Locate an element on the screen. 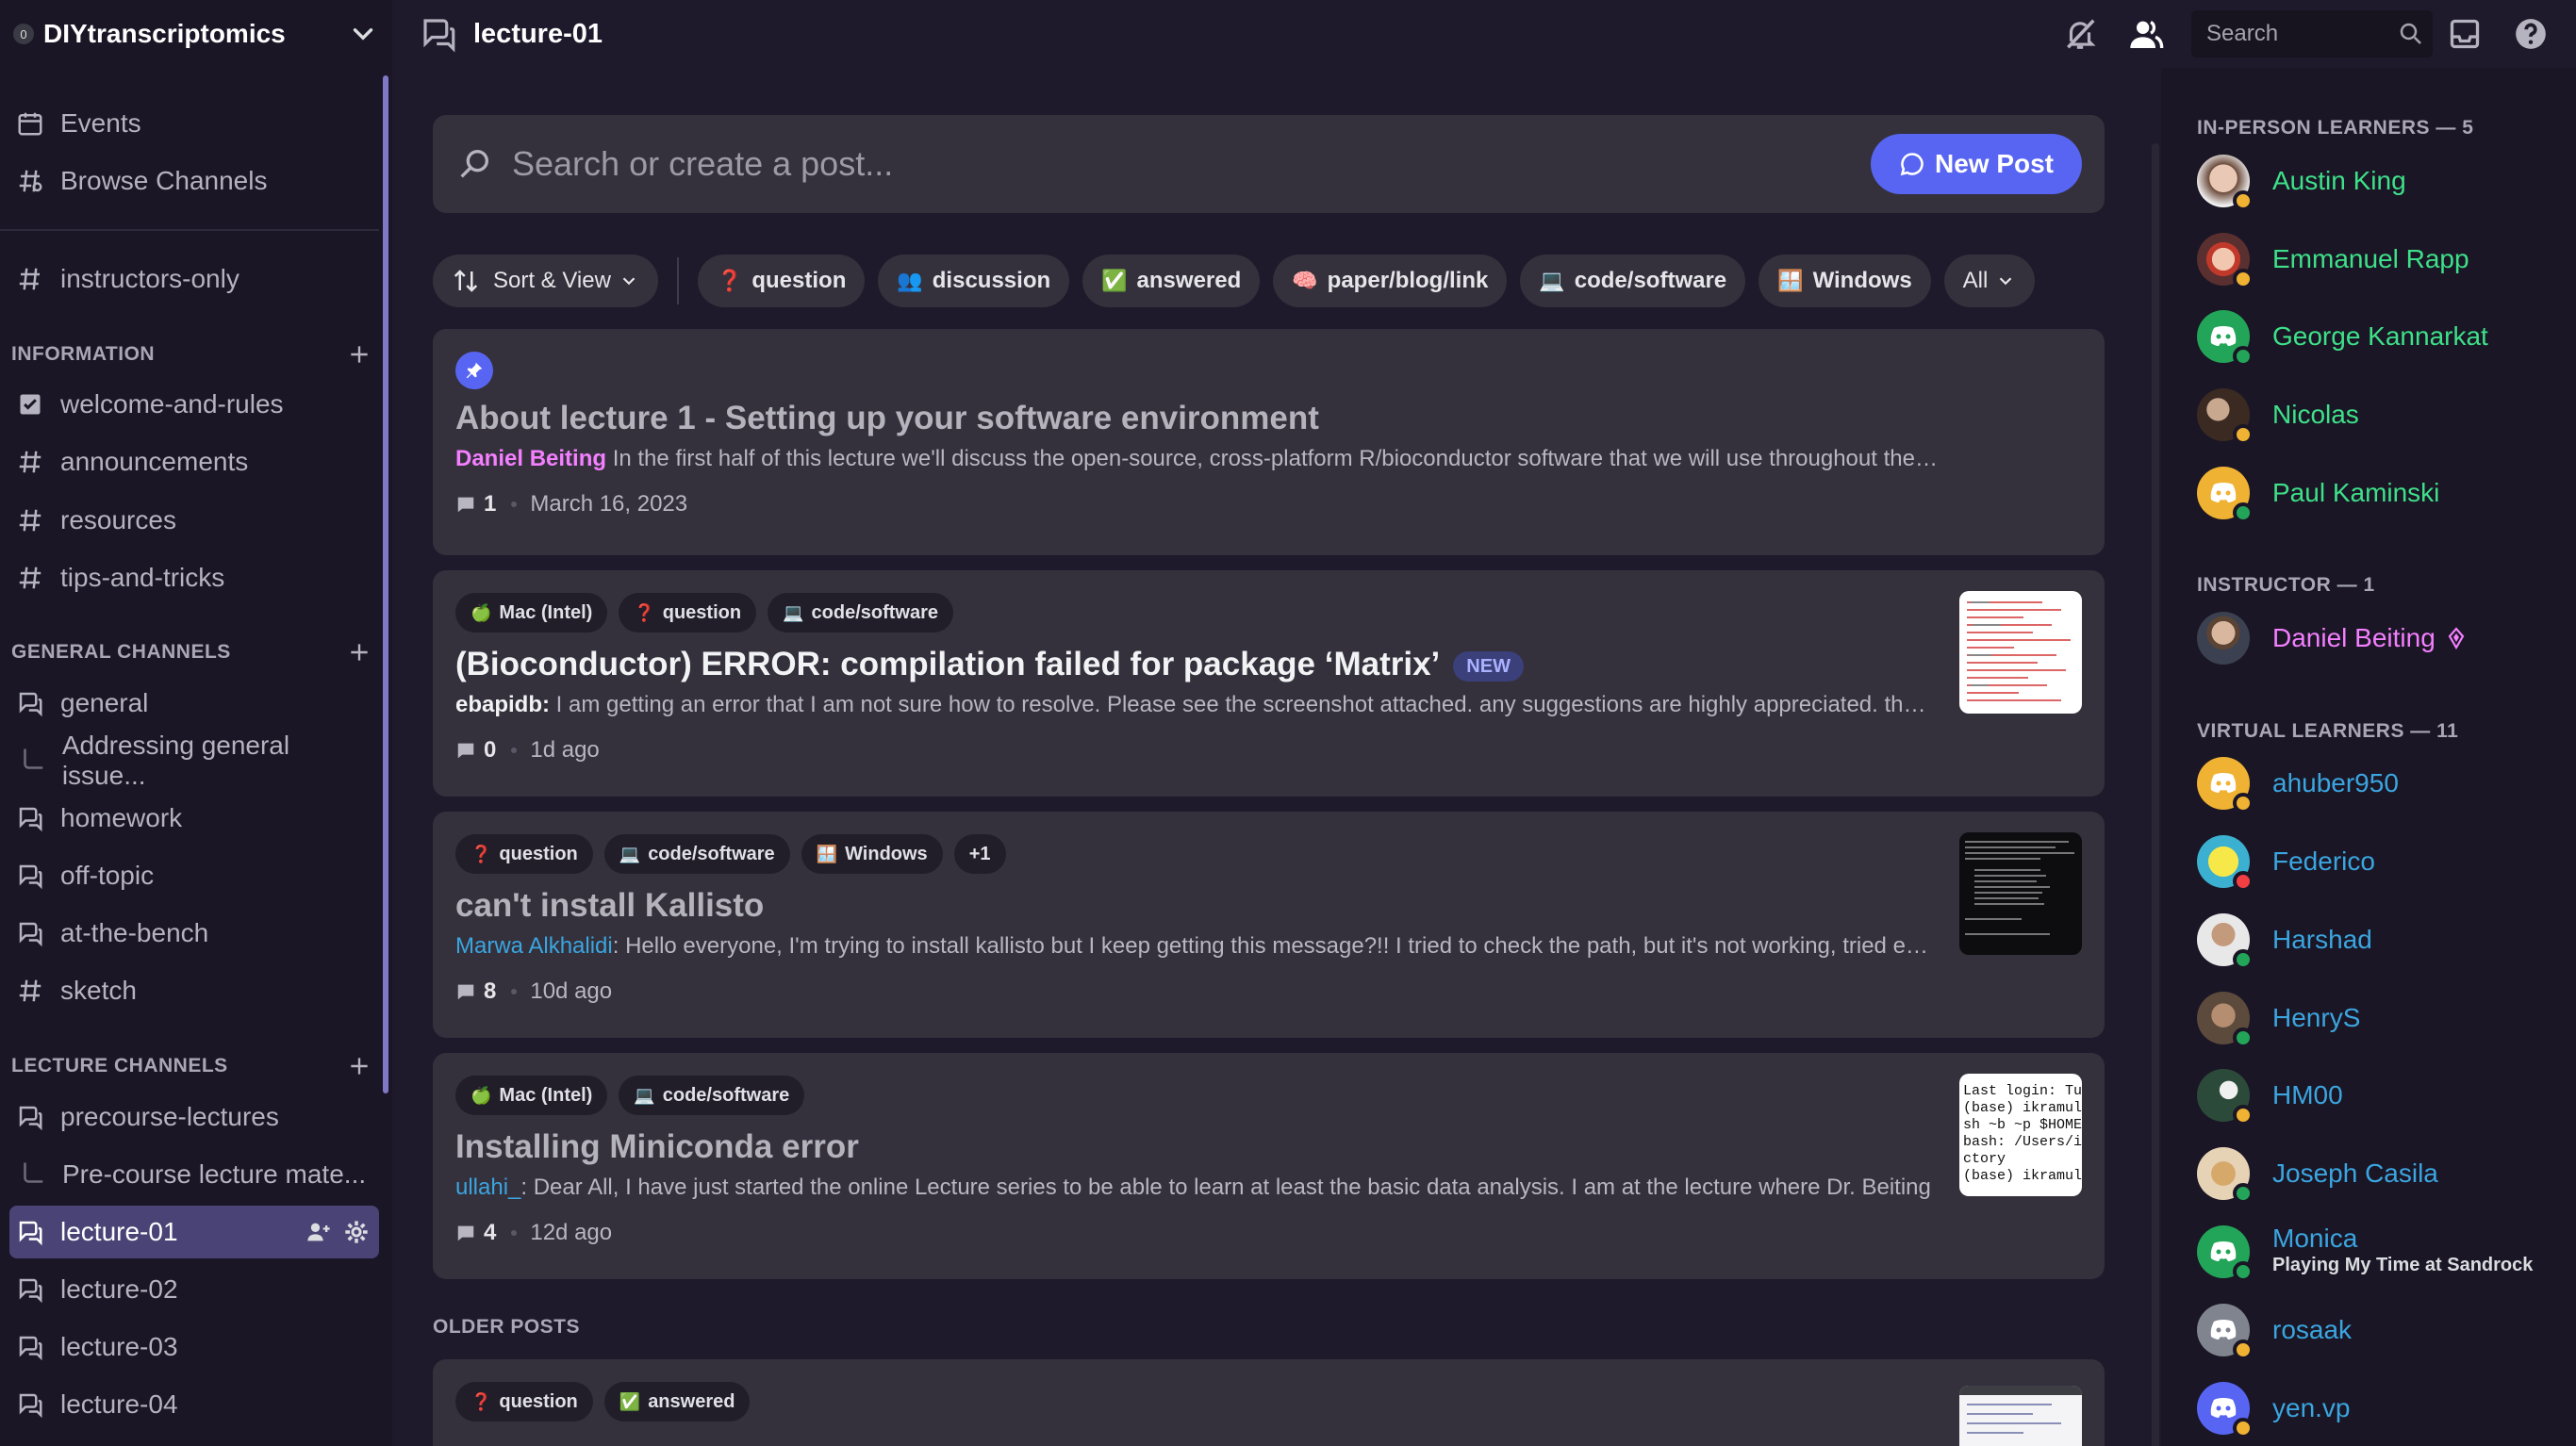 The image size is (2576, 1446). sidebar-item-resources: resources is located at coordinates (194, 520).